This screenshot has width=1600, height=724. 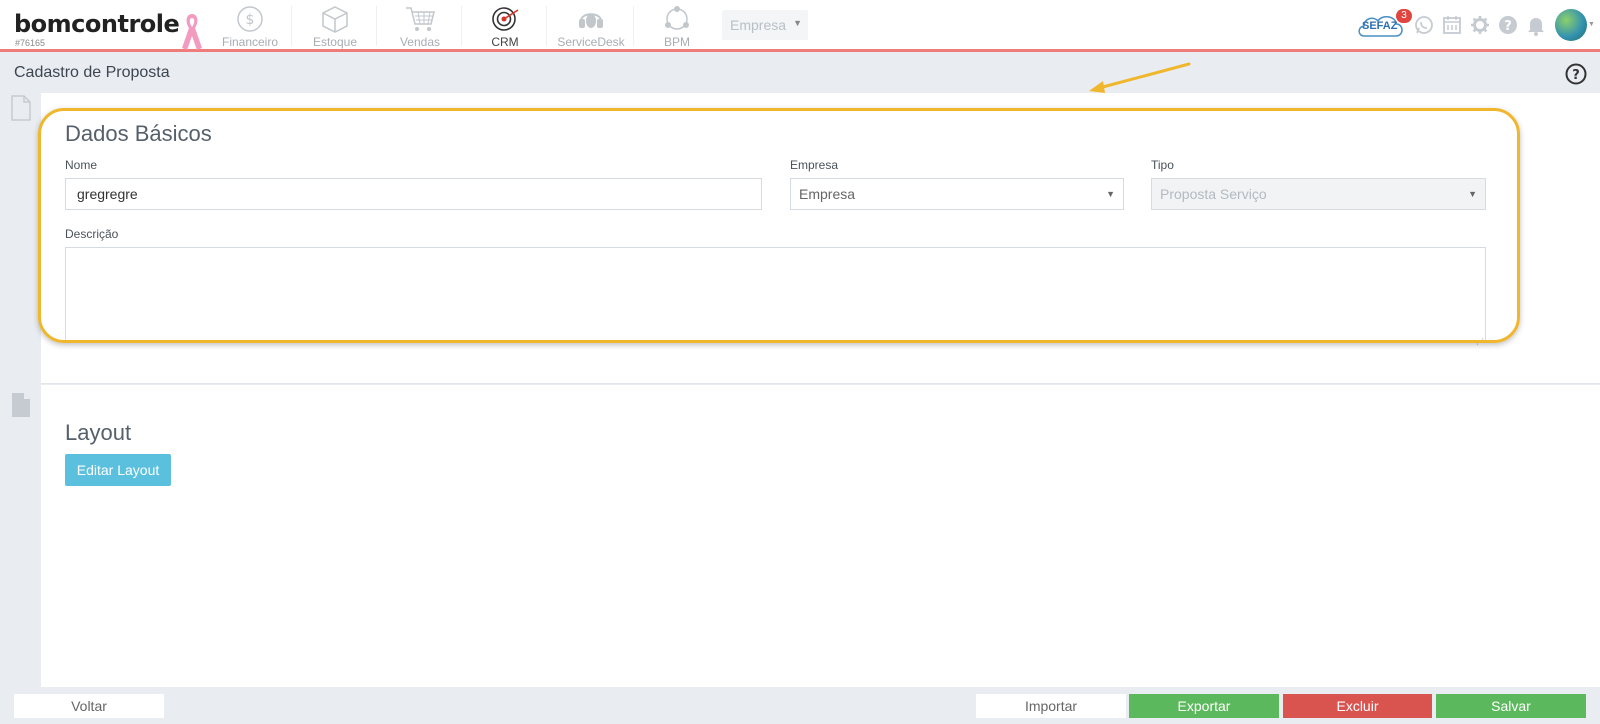 I want to click on module-crm: CRM, so click(x=505, y=26).